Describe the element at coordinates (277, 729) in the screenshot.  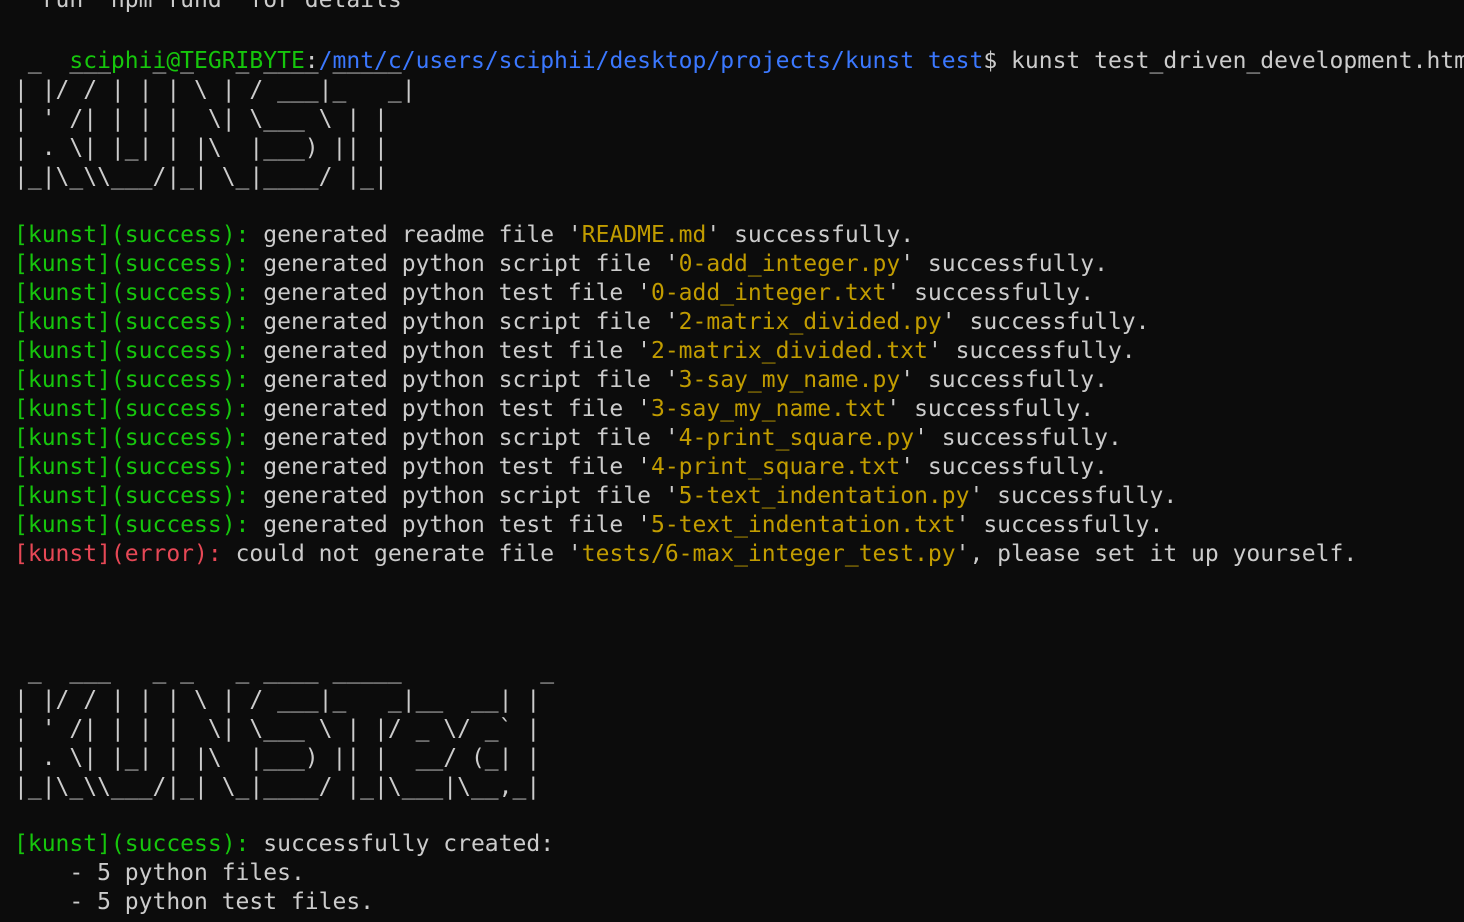
I see `kunsted-banner-line: | ' /| | | | \| \___ \ | |/ _ \/ _` |` at that location.